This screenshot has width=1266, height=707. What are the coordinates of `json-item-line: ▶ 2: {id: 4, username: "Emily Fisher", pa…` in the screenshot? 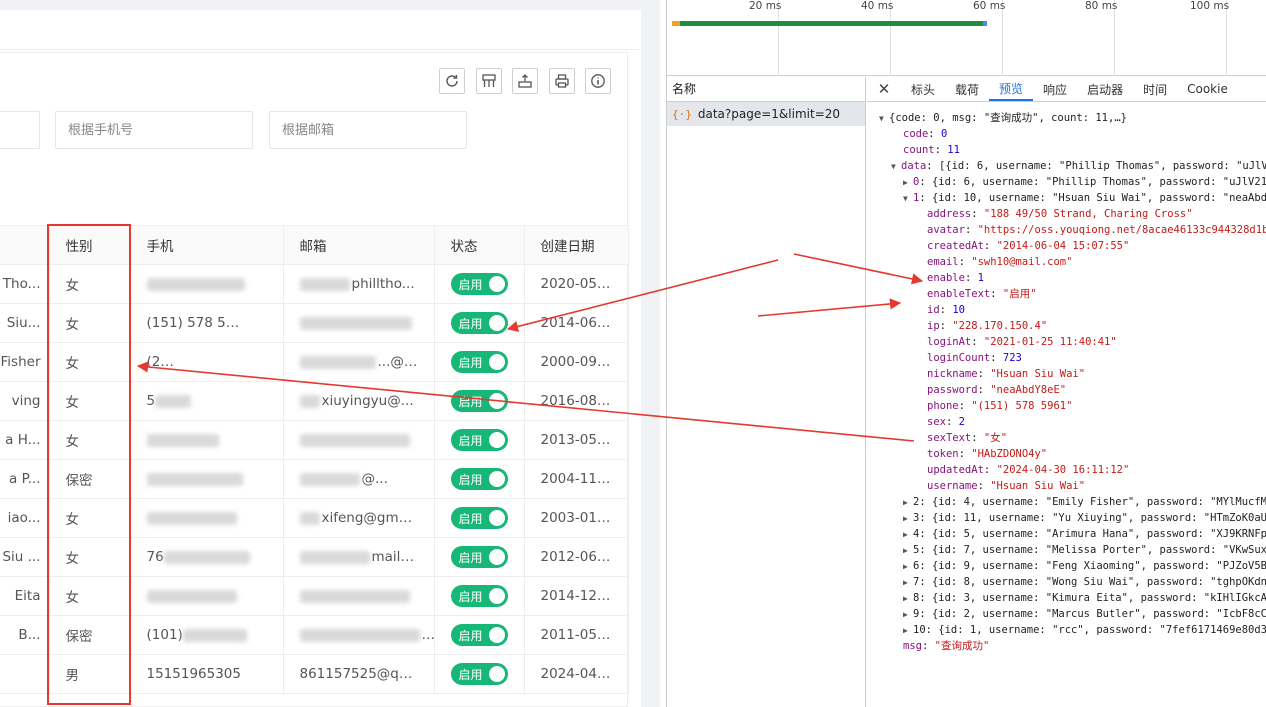 It's located at (1066, 502).